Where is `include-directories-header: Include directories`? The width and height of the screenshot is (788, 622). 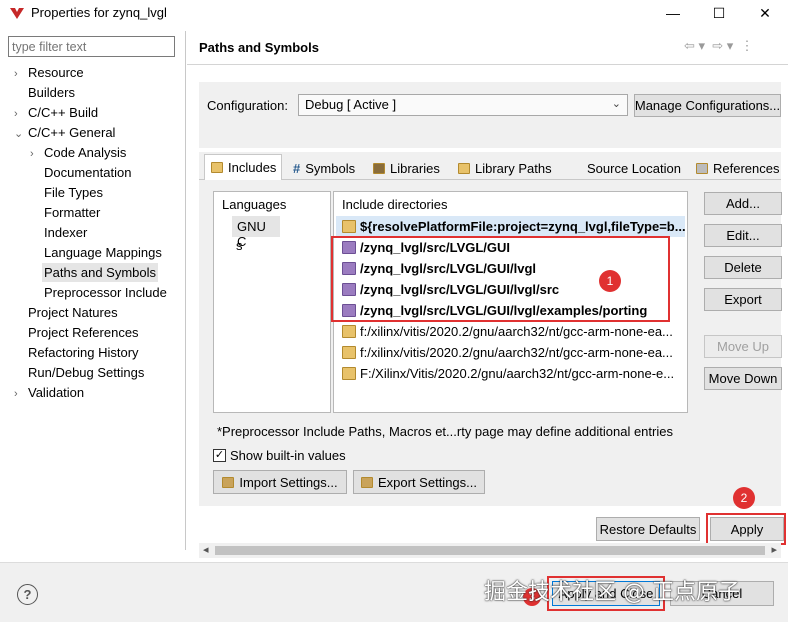
include-directories-header: Include directories is located at coordinates (395, 204).